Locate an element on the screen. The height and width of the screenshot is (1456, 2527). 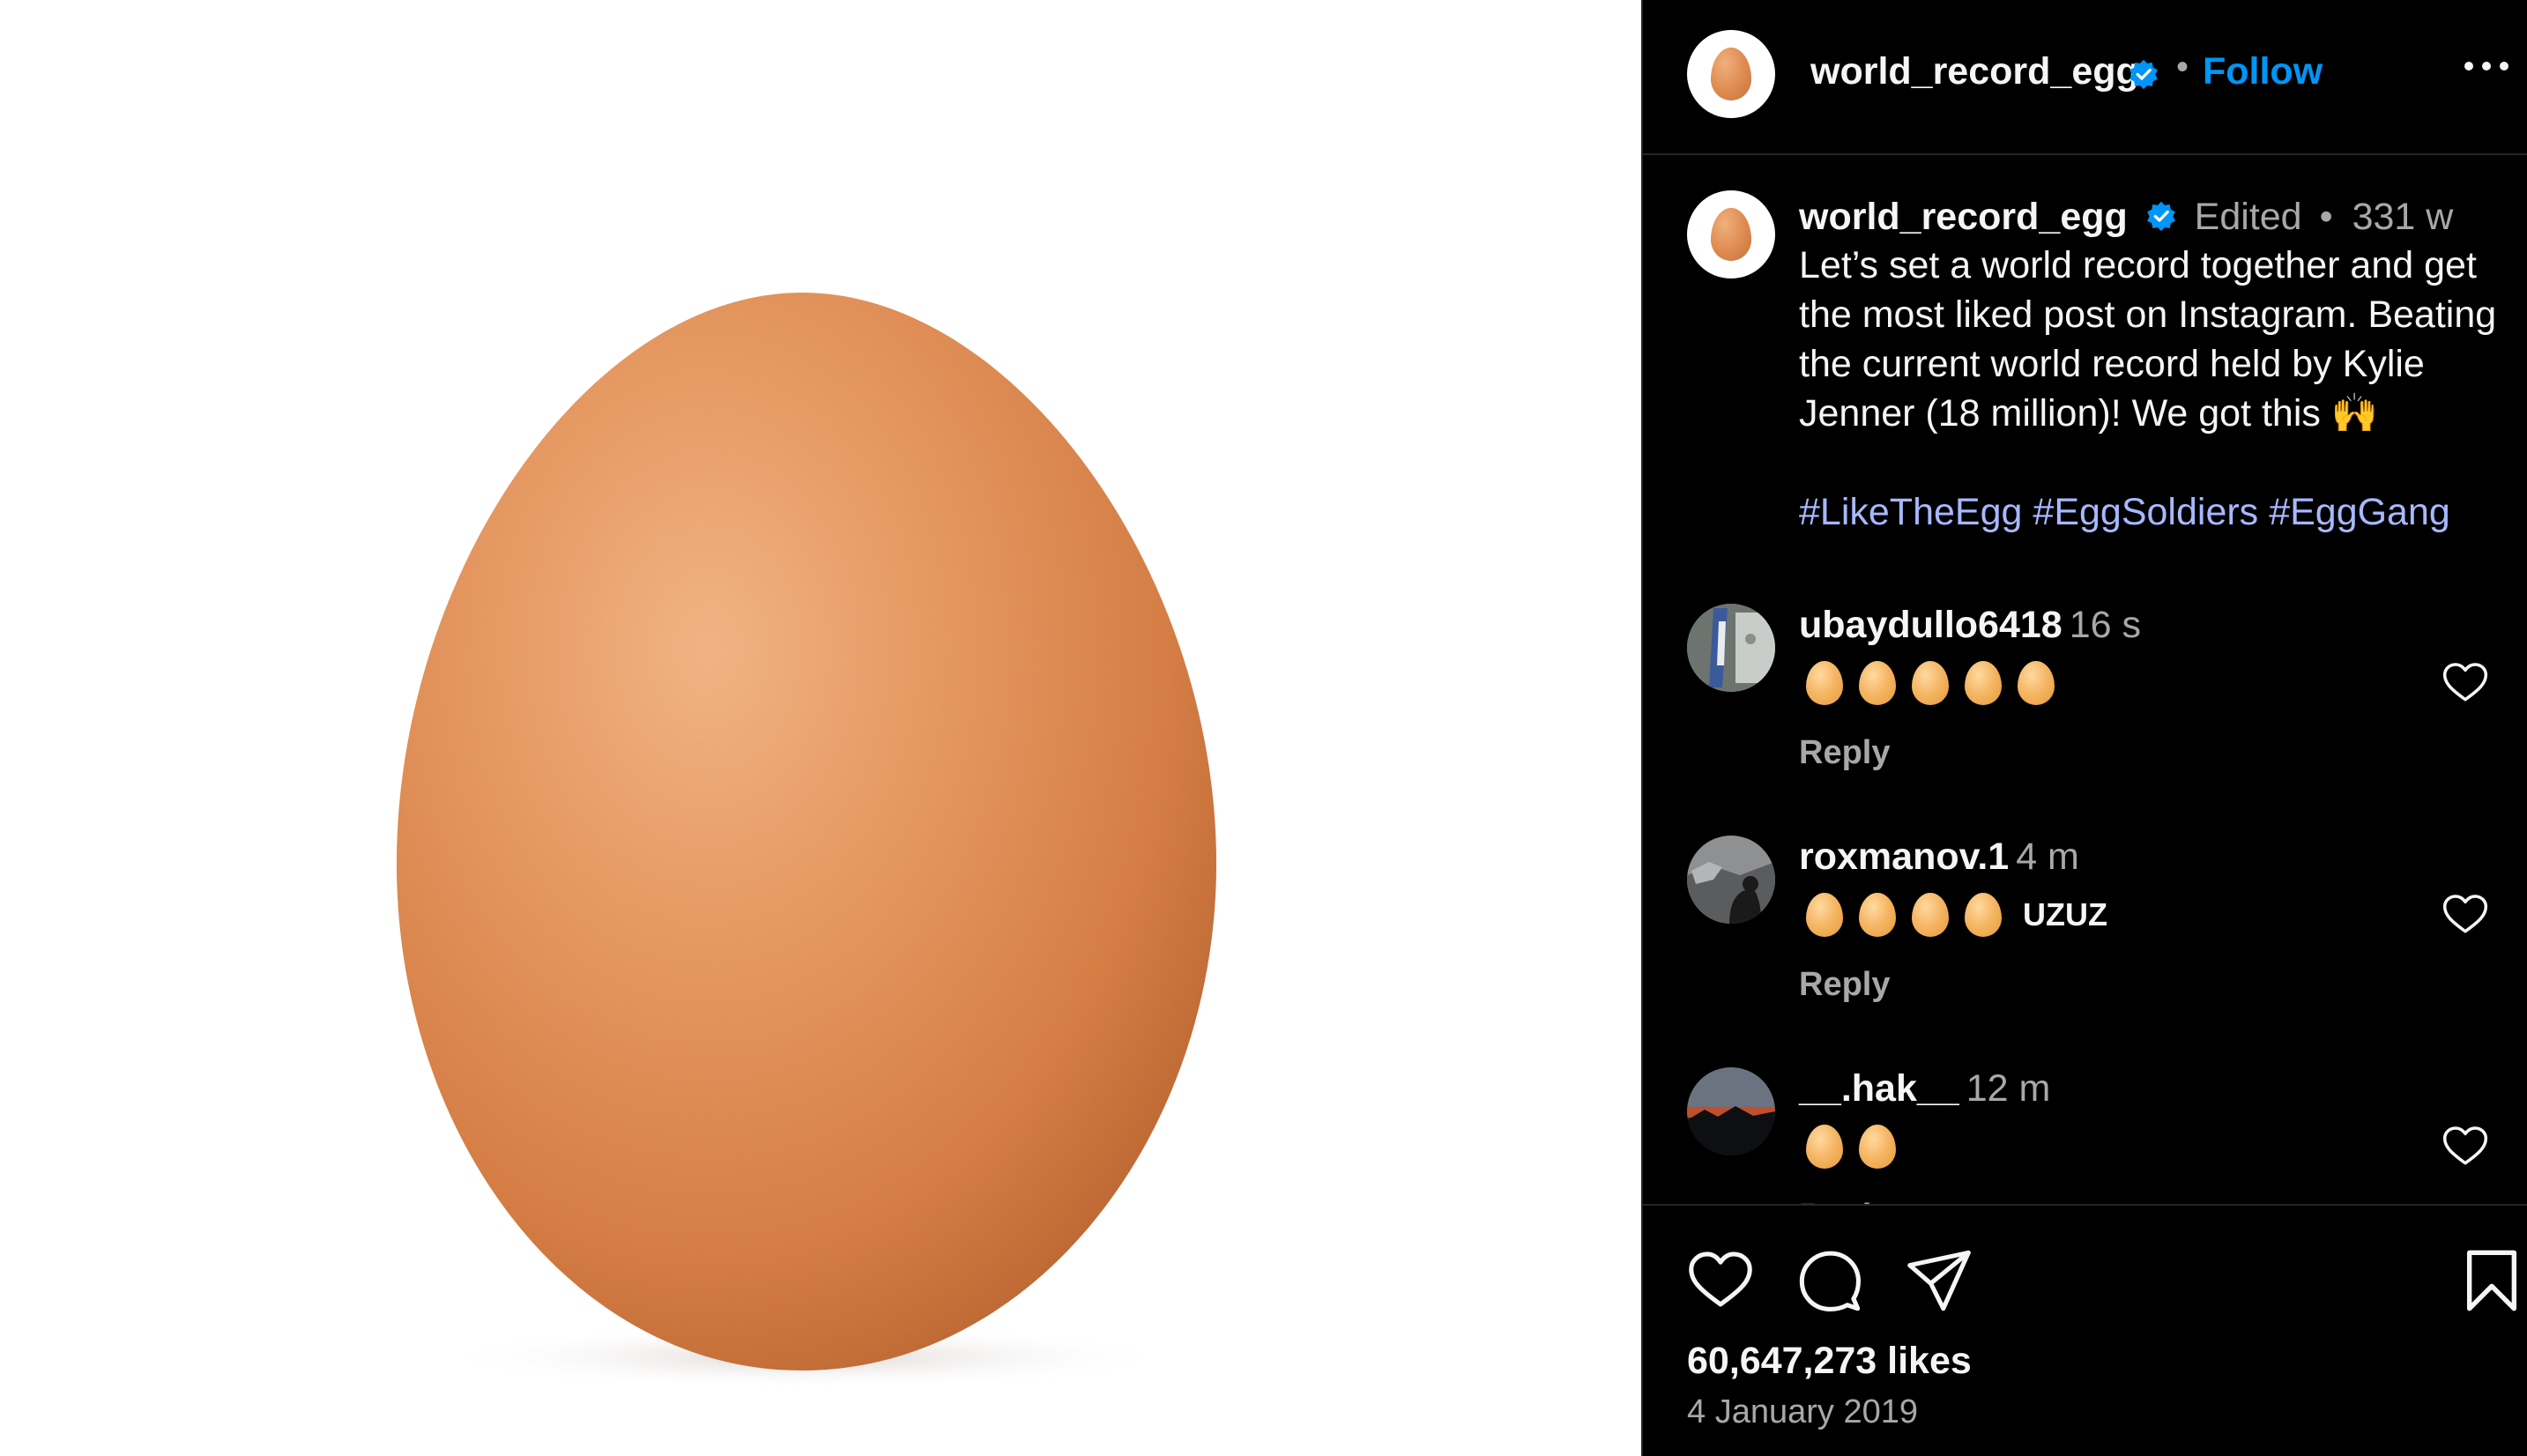
hashtag-link: #EggGang is located at coordinates (2359, 512).